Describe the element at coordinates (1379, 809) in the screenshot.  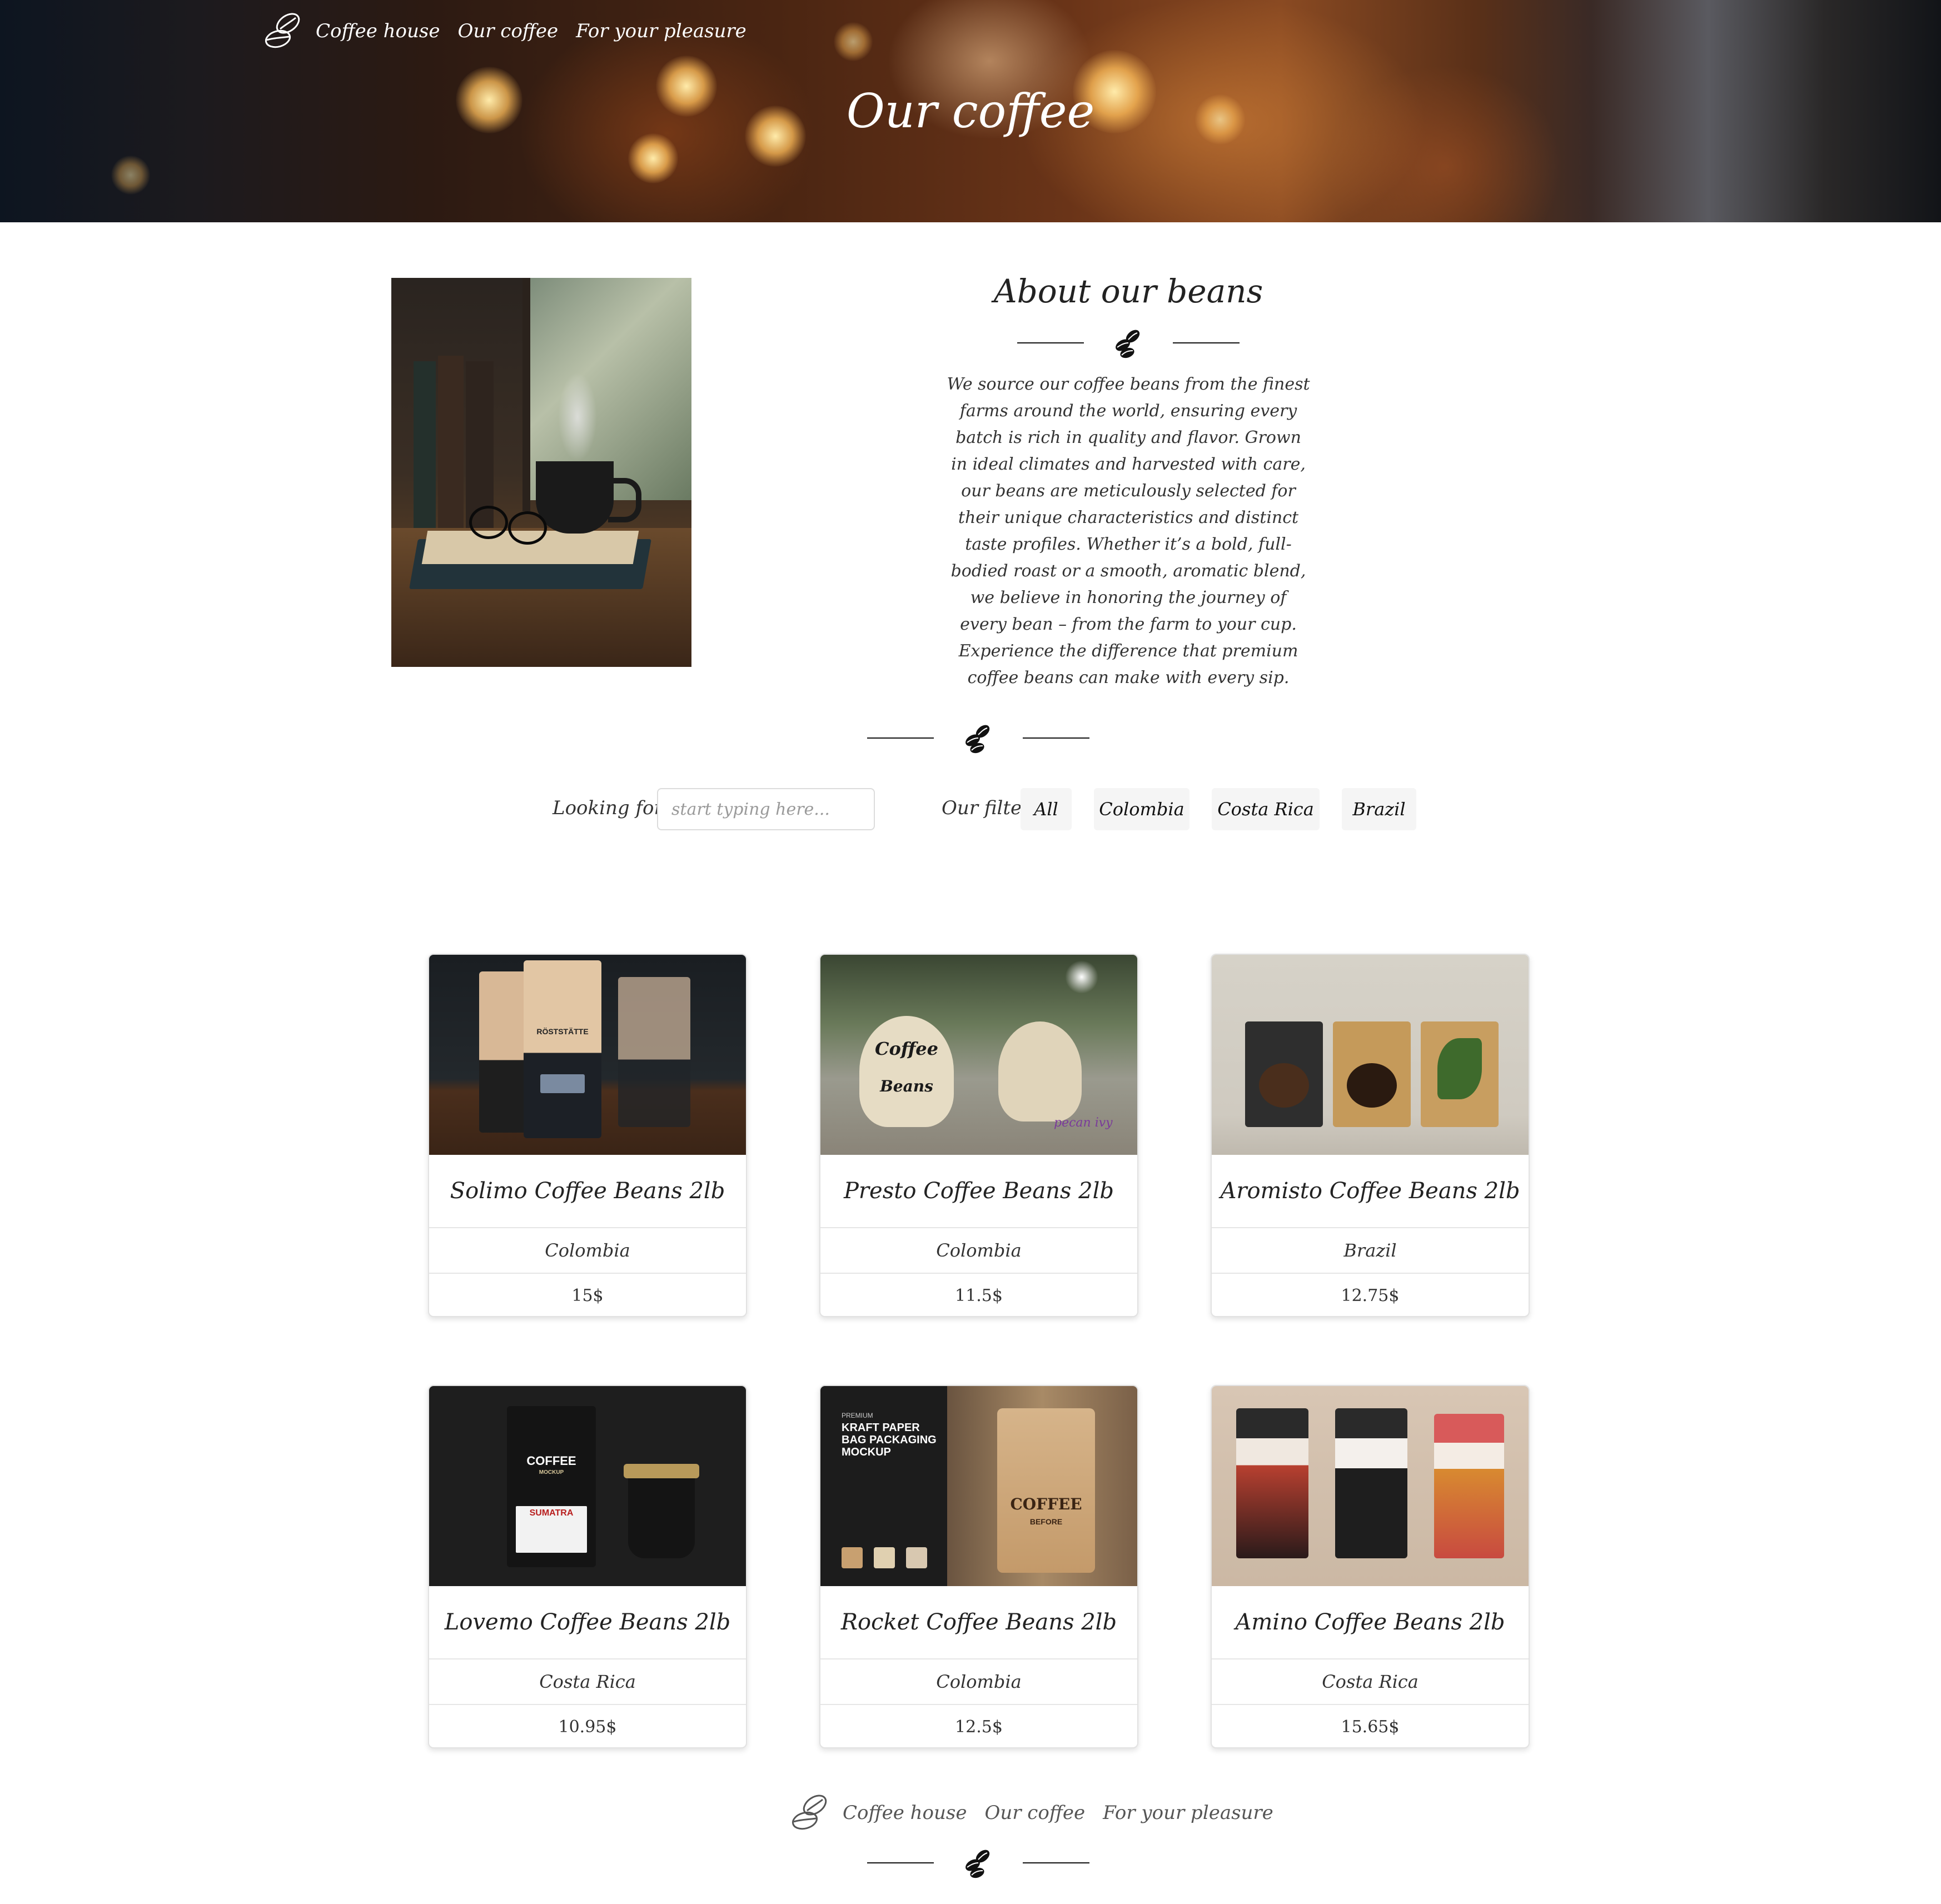
I see `filter-brazil-button: Brazil` at that location.